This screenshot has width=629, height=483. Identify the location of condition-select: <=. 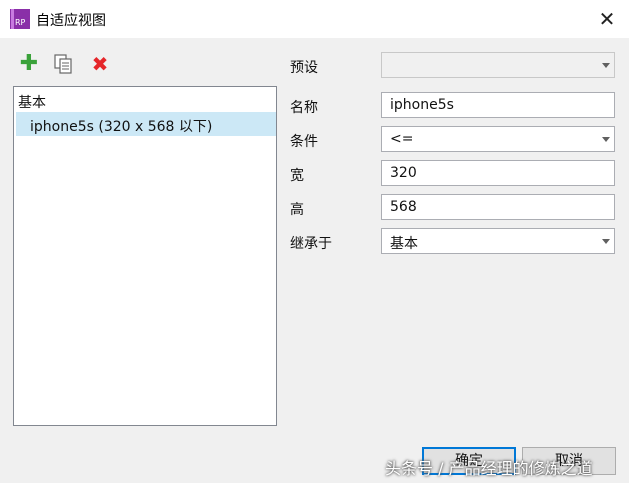
(498, 139).